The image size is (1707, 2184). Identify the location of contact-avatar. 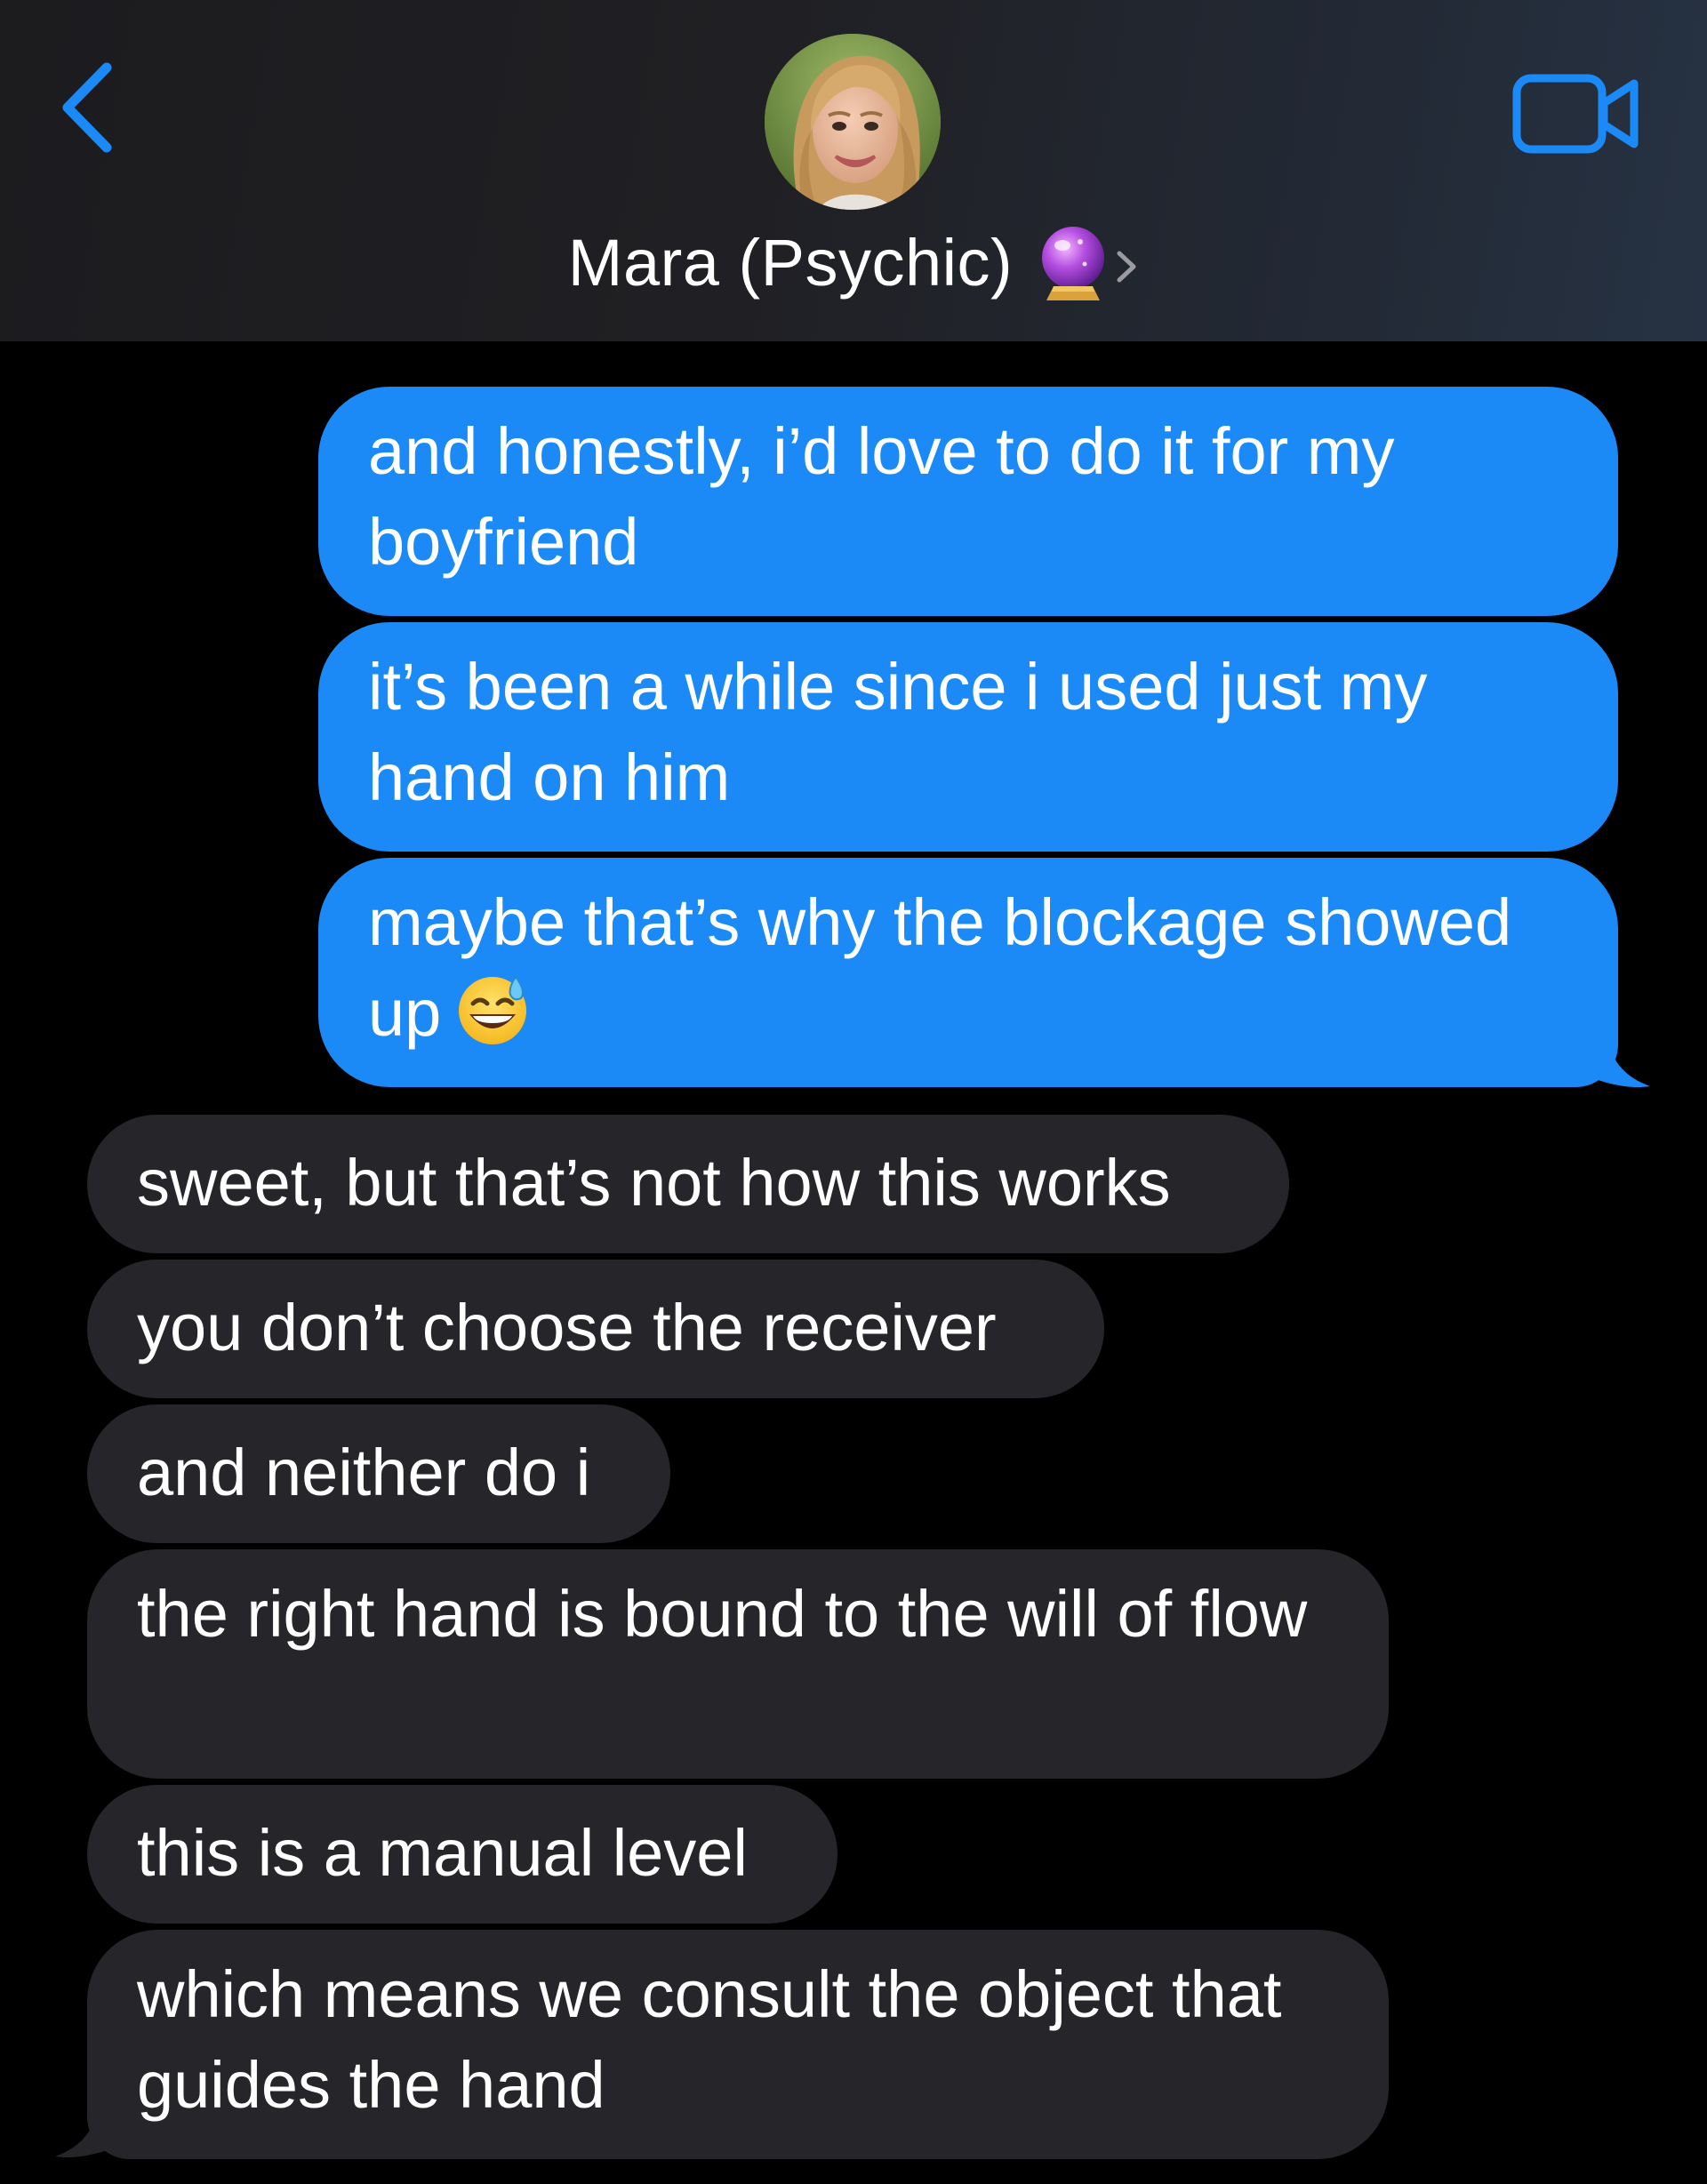
(853, 122).